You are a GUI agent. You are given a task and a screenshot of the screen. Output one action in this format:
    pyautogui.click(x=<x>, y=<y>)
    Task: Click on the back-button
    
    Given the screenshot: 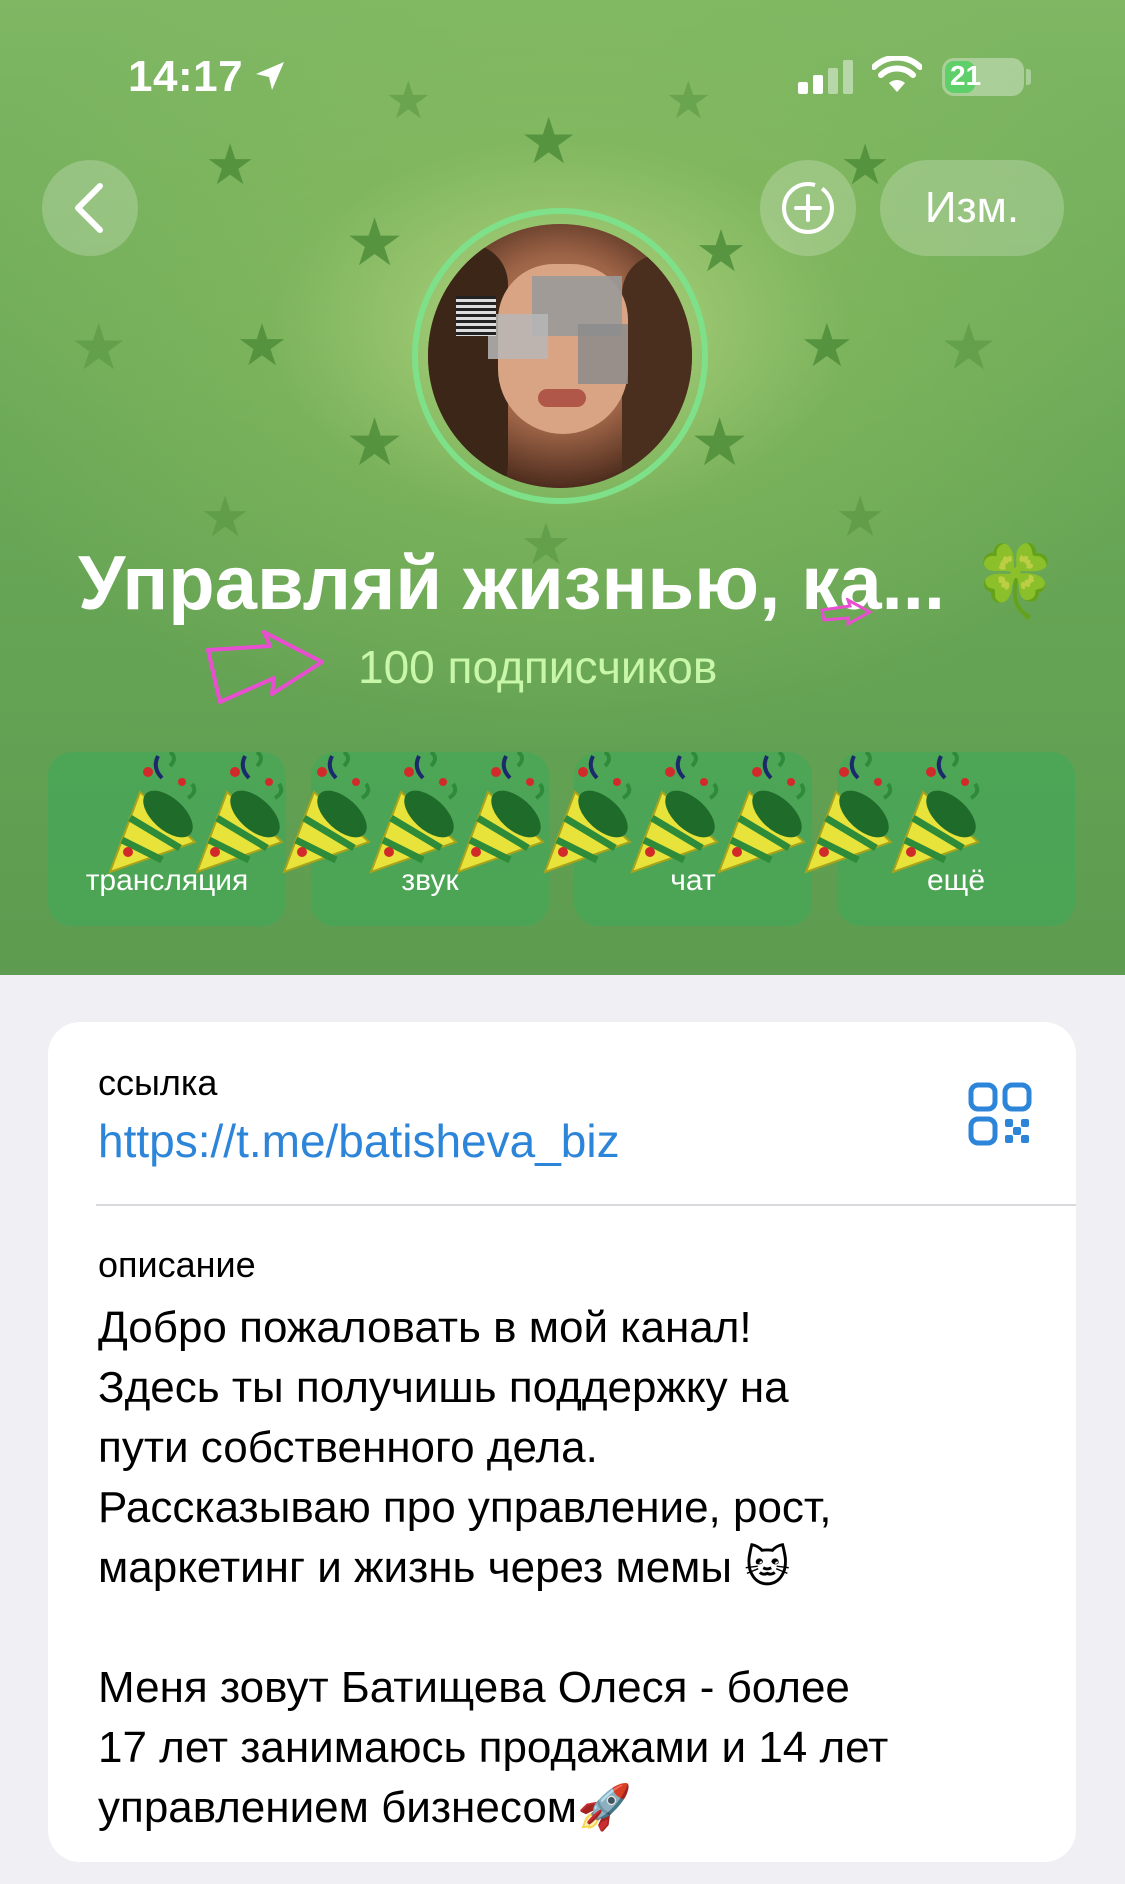 What is the action you would take?
    pyautogui.click(x=90, y=208)
    